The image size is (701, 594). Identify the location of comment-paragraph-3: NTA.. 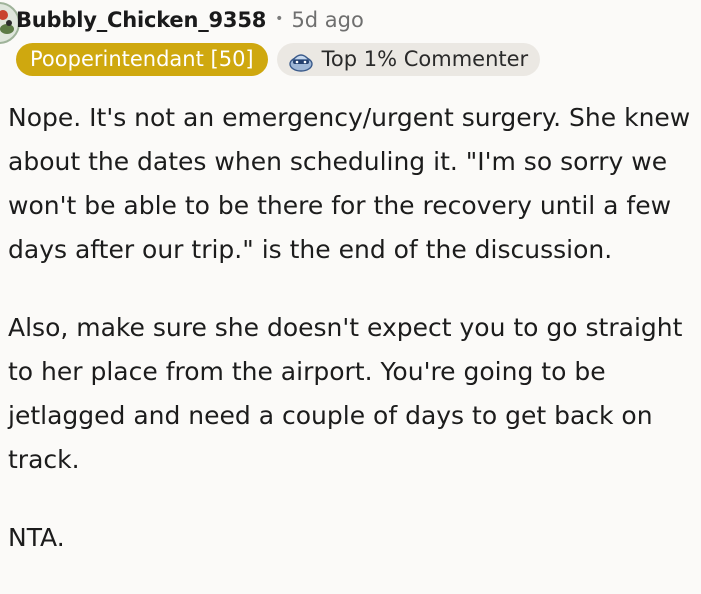
(36, 537).